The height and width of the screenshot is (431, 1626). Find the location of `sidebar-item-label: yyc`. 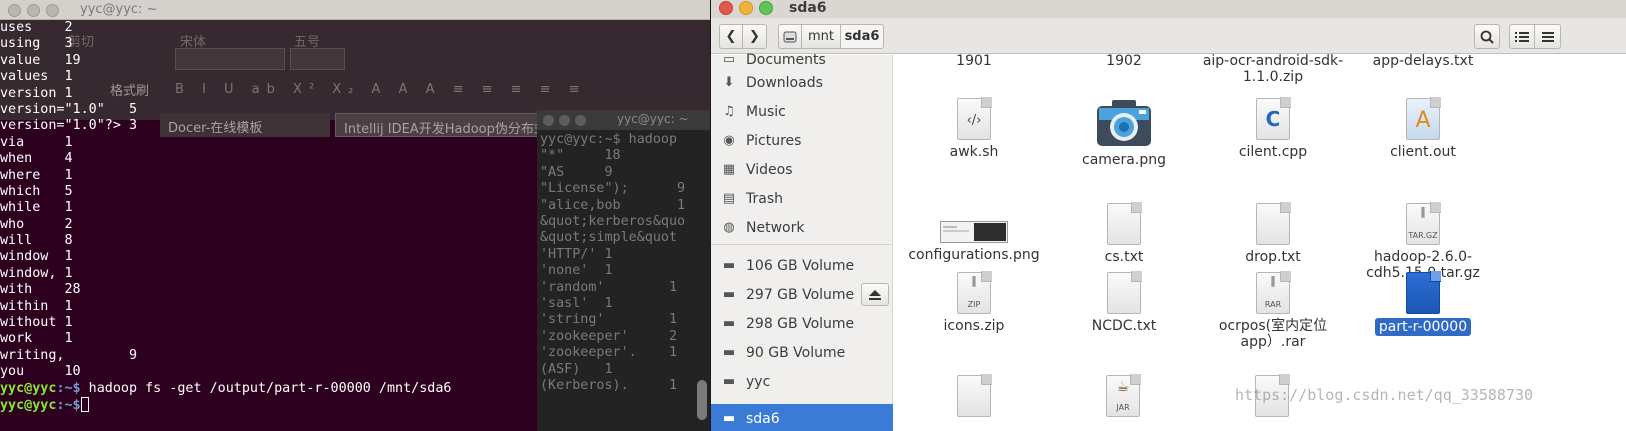

sidebar-item-label: yyc is located at coordinates (758, 381).